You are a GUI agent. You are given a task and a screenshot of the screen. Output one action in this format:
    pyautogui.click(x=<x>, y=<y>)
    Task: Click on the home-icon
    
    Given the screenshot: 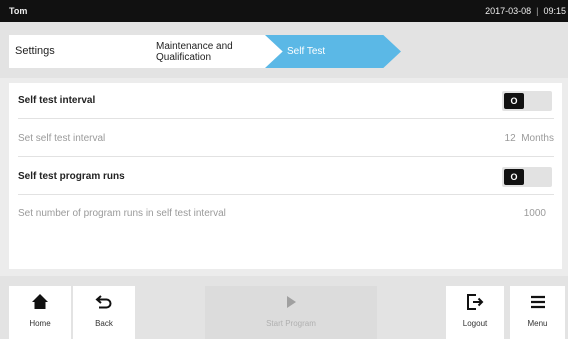 What is the action you would take?
    pyautogui.click(x=40, y=302)
    